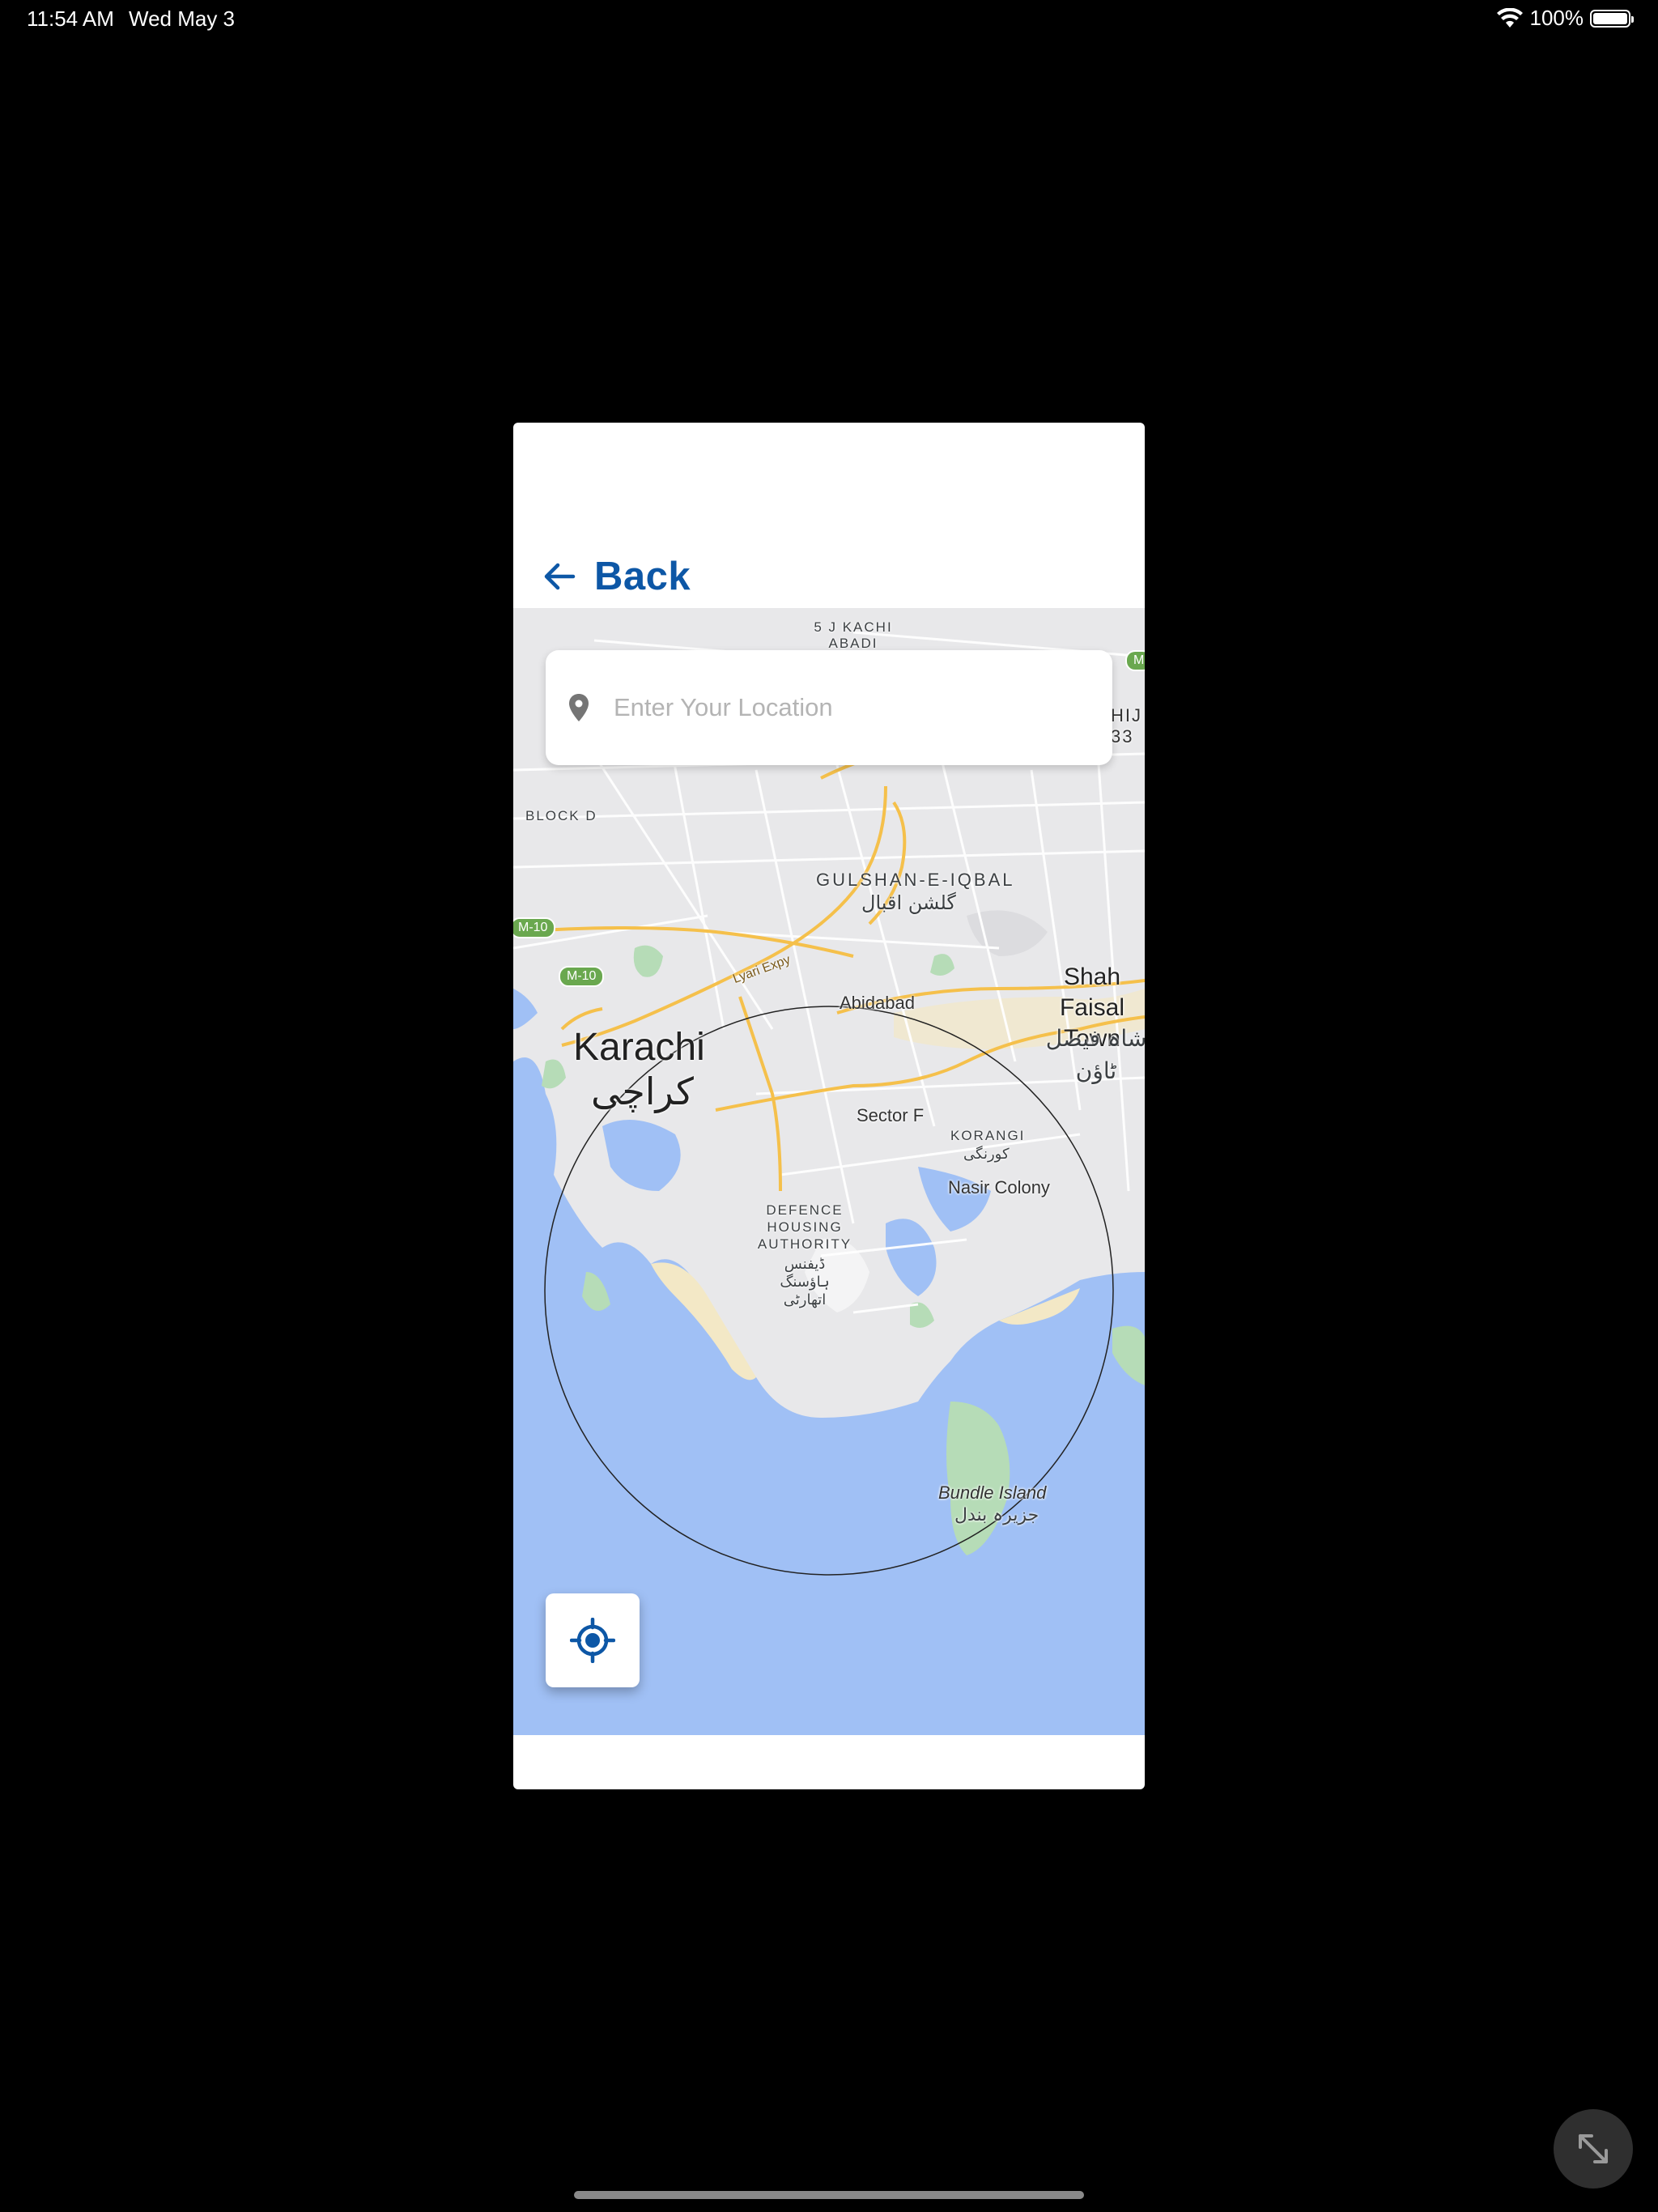 This screenshot has height=2212, width=1658. What do you see at coordinates (999, 1187) in the screenshot?
I see `map-label-nasir-colony: Nasir Colony` at bounding box center [999, 1187].